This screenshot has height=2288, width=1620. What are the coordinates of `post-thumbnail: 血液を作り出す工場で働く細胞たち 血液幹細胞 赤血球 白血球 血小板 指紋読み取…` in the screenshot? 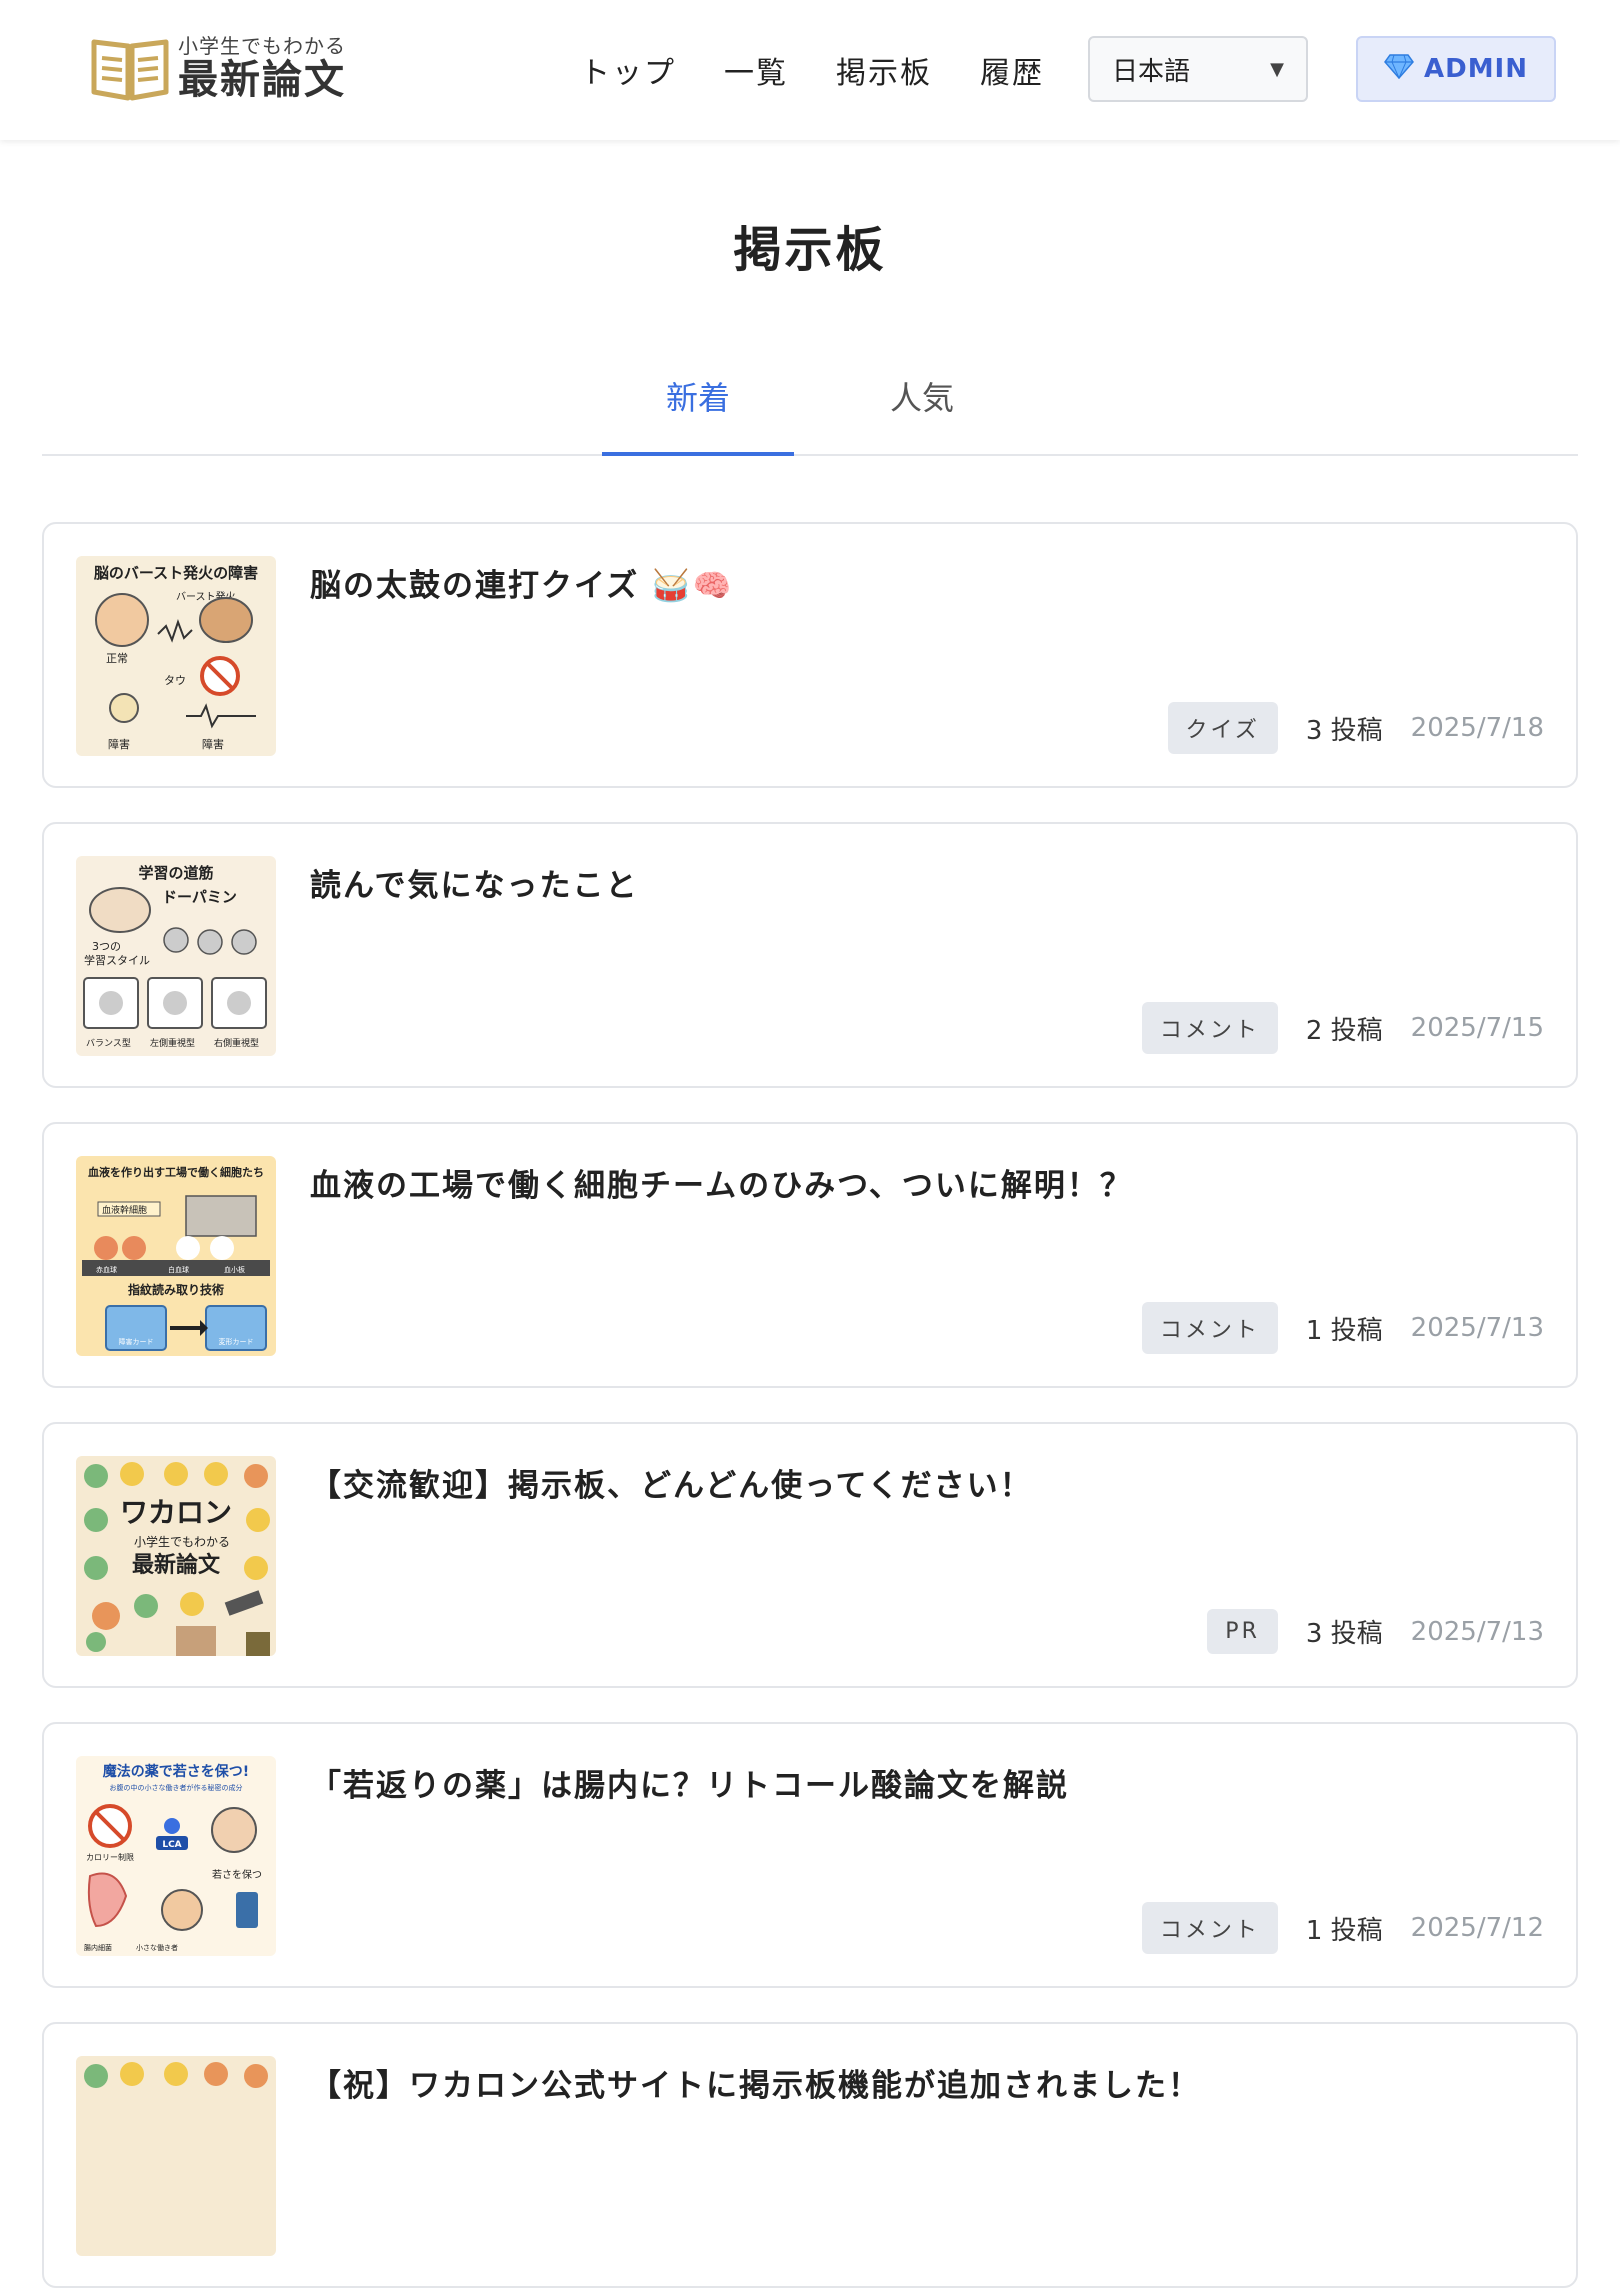 It's located at (176, 1256).